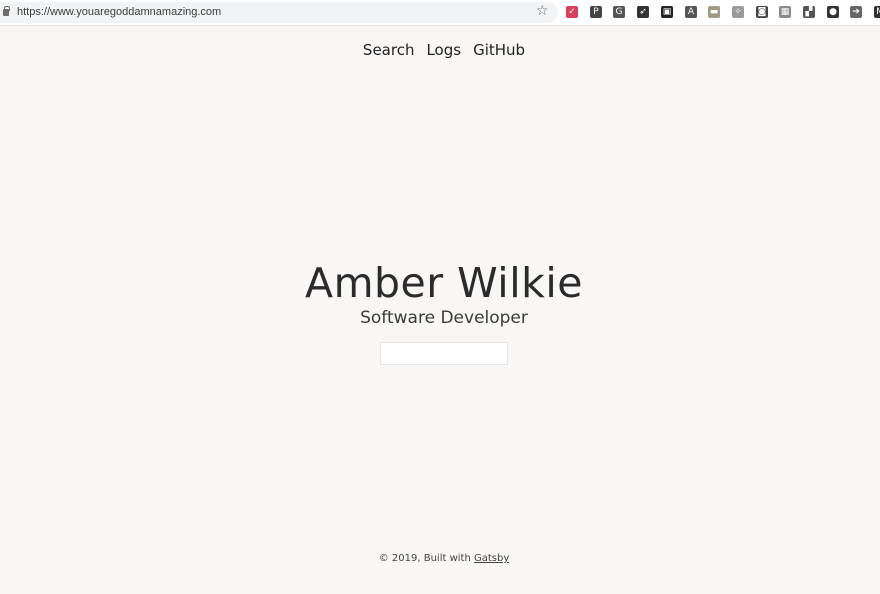 This screenshot has width=880, height=594. I want to click on bookmark-manager-icon: ▬, so click(714, 12).